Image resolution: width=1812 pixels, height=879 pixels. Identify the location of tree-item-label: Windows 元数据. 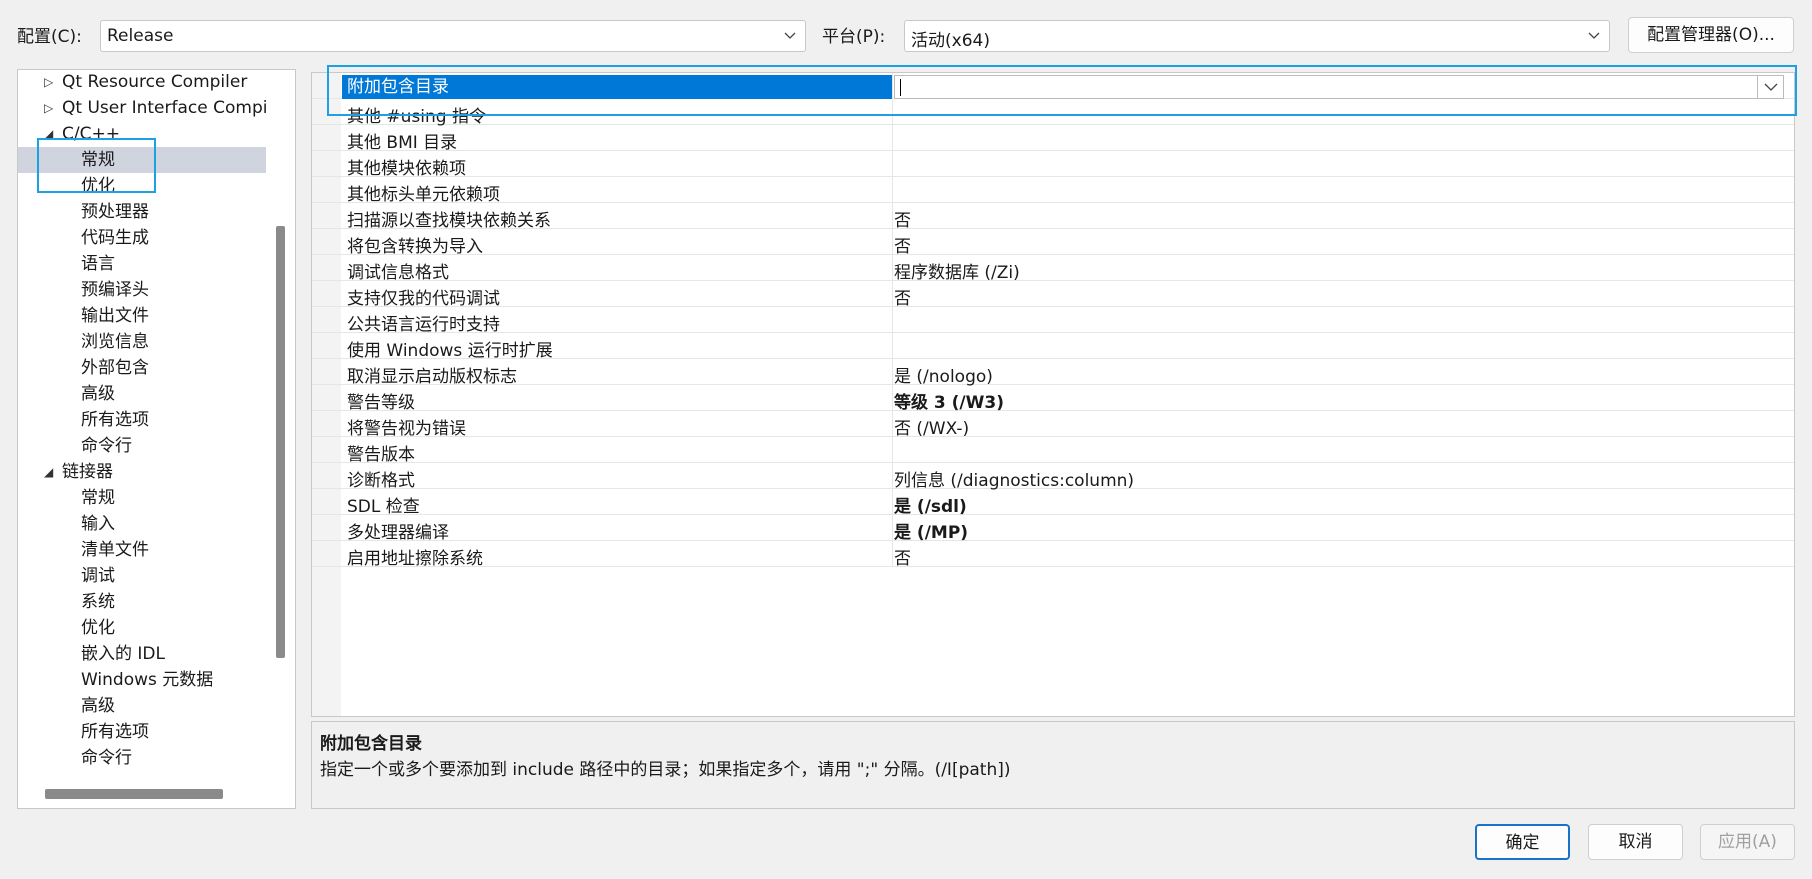
(147, 680).